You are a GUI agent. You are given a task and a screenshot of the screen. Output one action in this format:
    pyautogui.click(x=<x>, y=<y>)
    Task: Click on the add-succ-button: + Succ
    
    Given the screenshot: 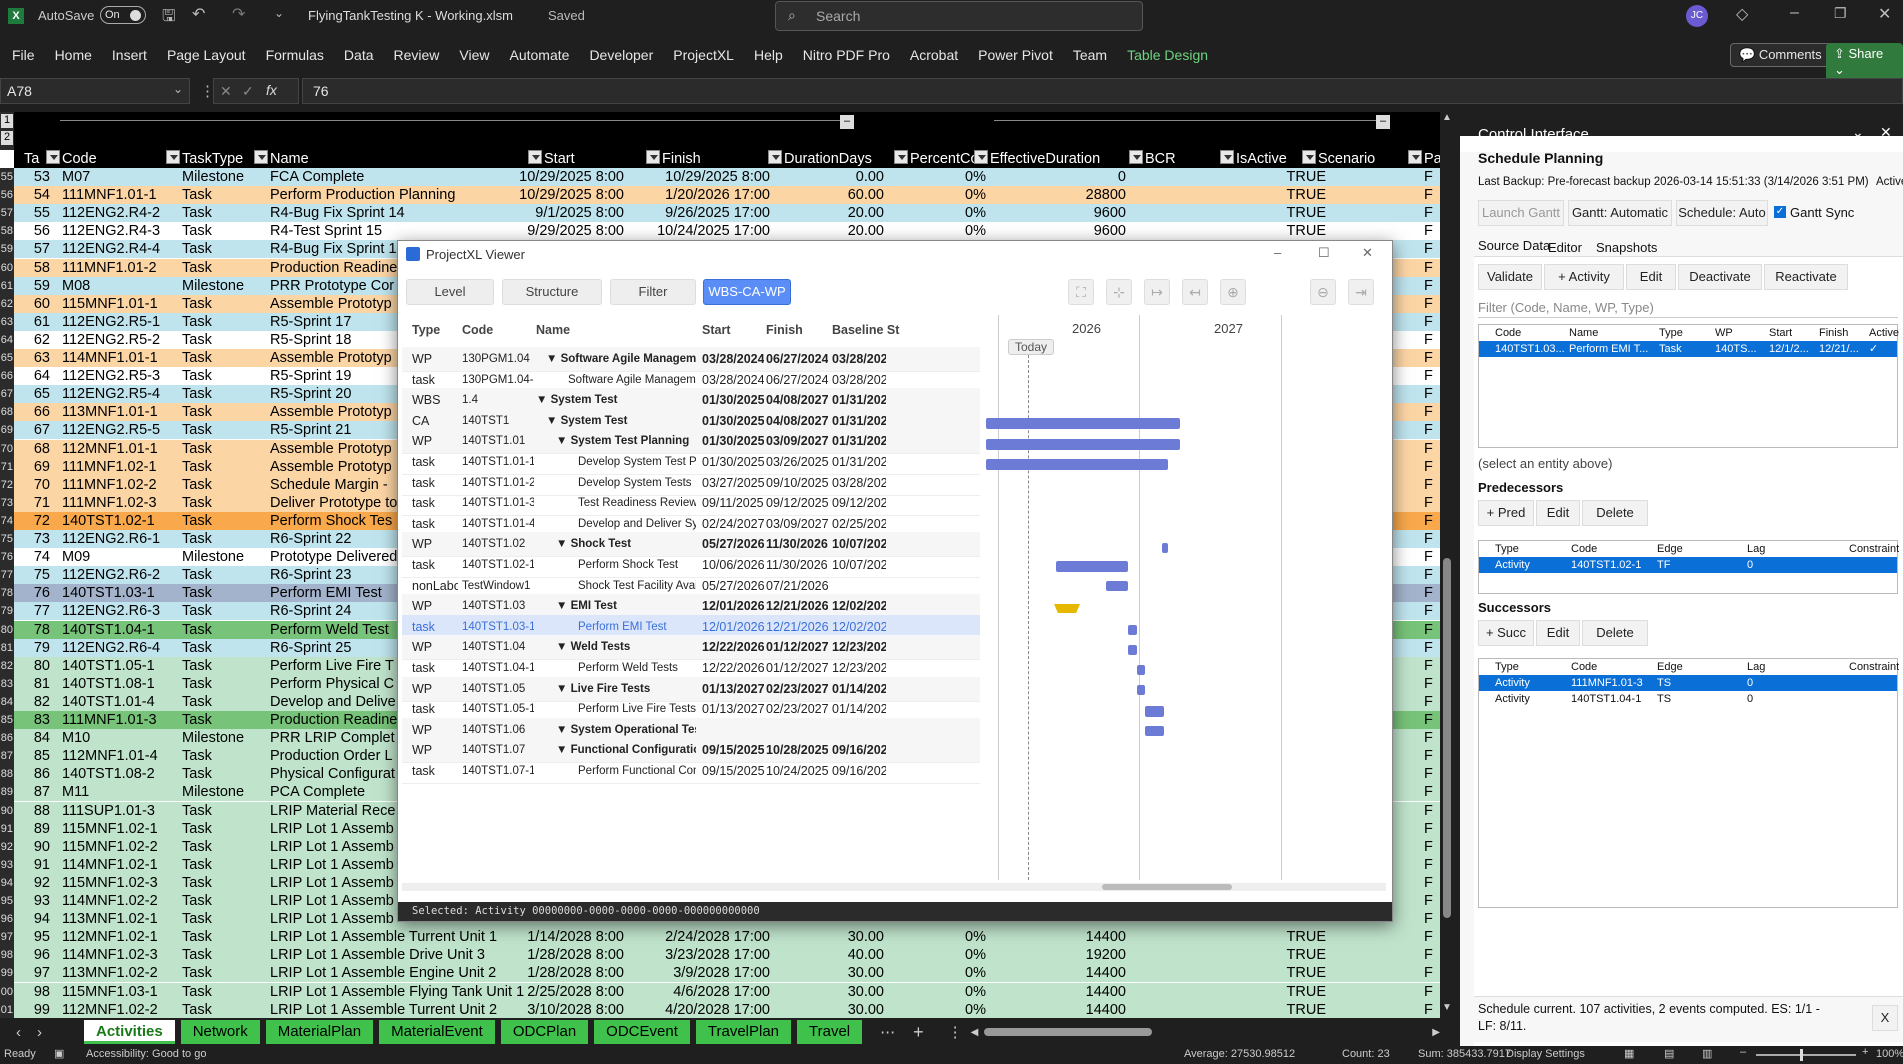 What is the action you would take?
    pyautogui.click(x=1506, y=633)
    